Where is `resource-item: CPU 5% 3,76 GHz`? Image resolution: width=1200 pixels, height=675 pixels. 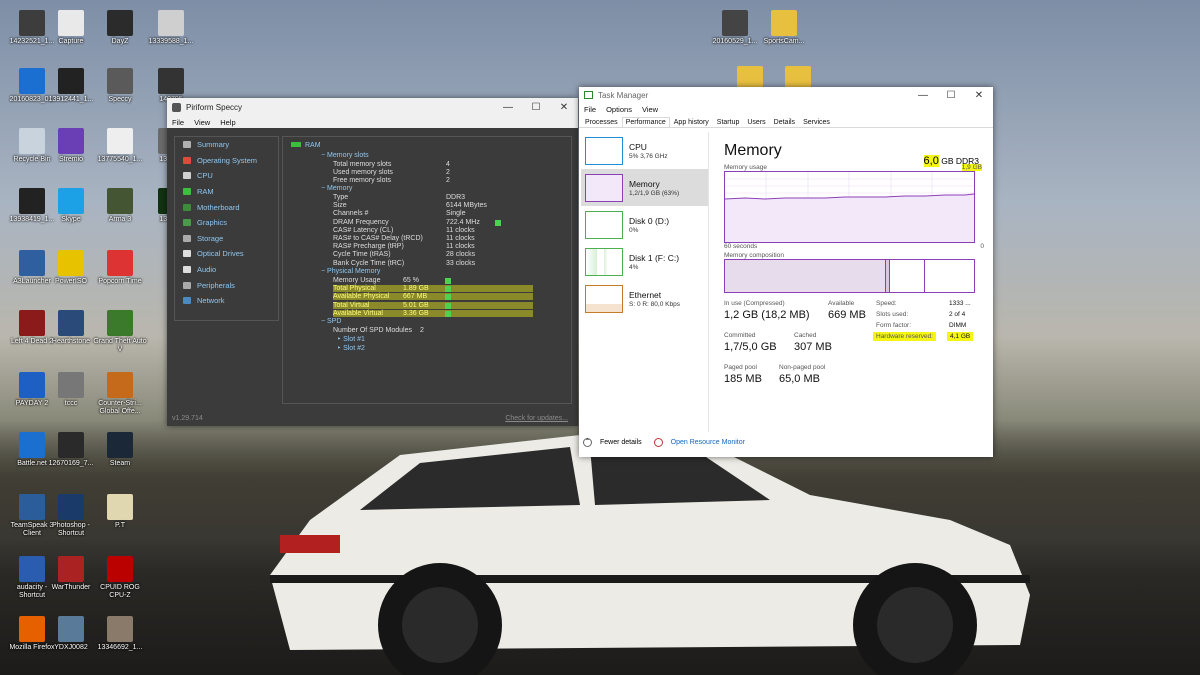 resource-item: CPU 5% 3,76 GHz is located at coordinates (644, 150).